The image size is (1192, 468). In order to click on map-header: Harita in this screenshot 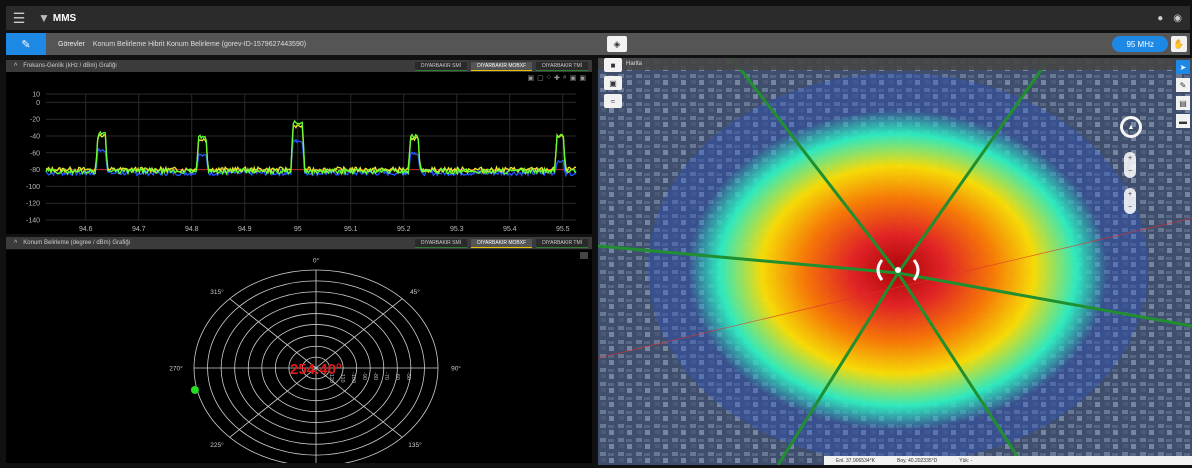, I will do `click(895, 64)`.